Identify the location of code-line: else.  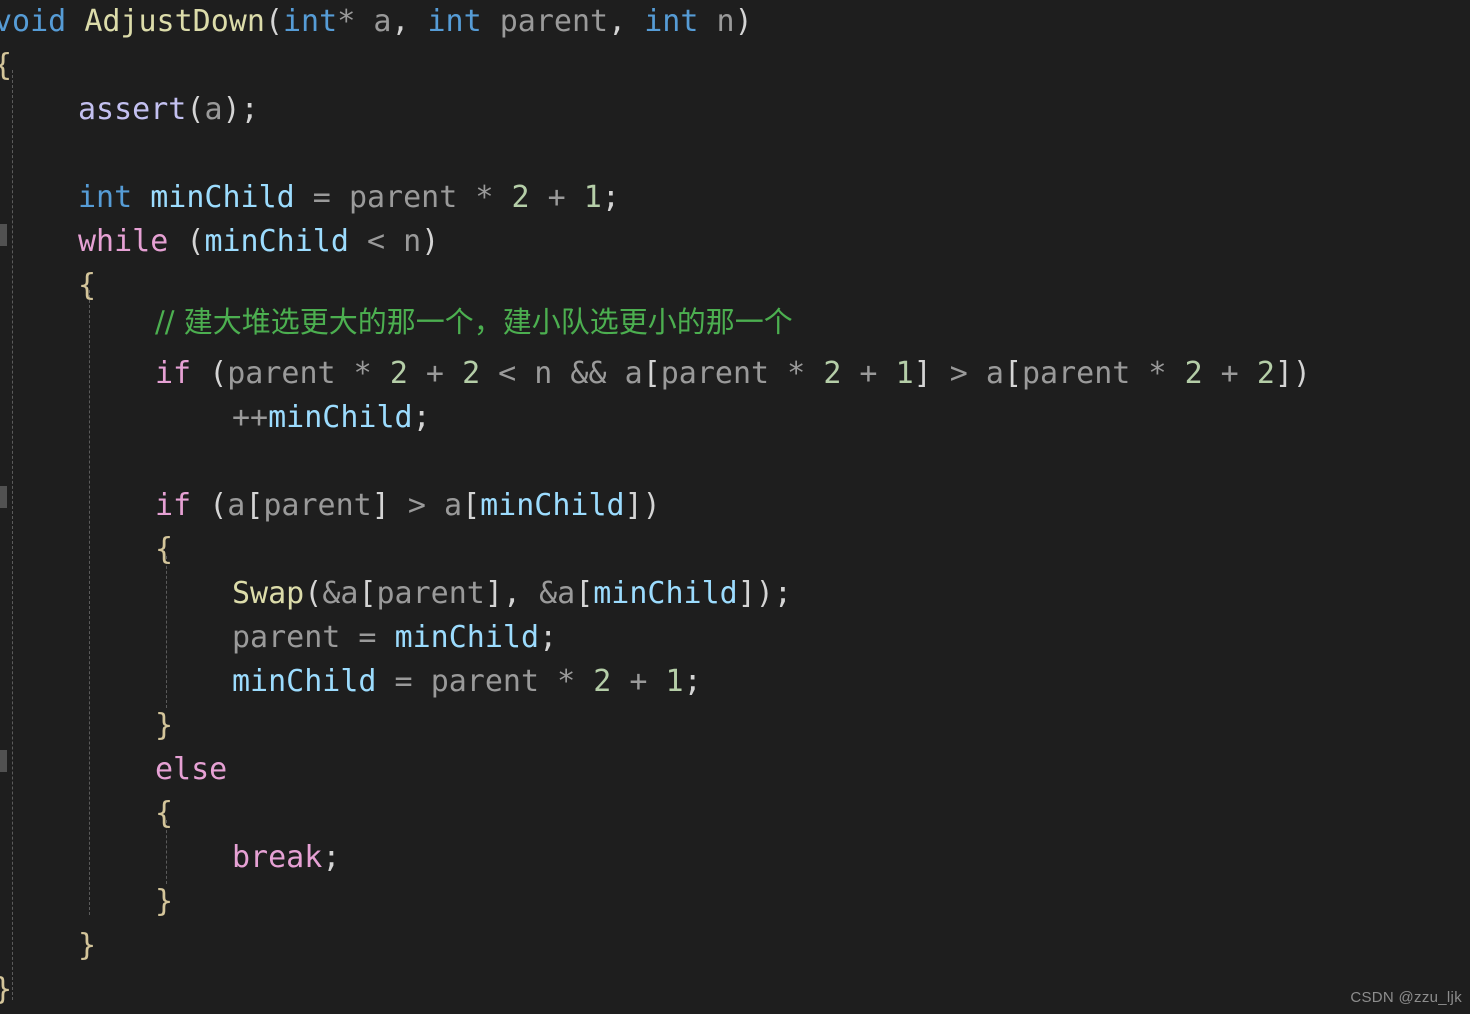
(191, 770).